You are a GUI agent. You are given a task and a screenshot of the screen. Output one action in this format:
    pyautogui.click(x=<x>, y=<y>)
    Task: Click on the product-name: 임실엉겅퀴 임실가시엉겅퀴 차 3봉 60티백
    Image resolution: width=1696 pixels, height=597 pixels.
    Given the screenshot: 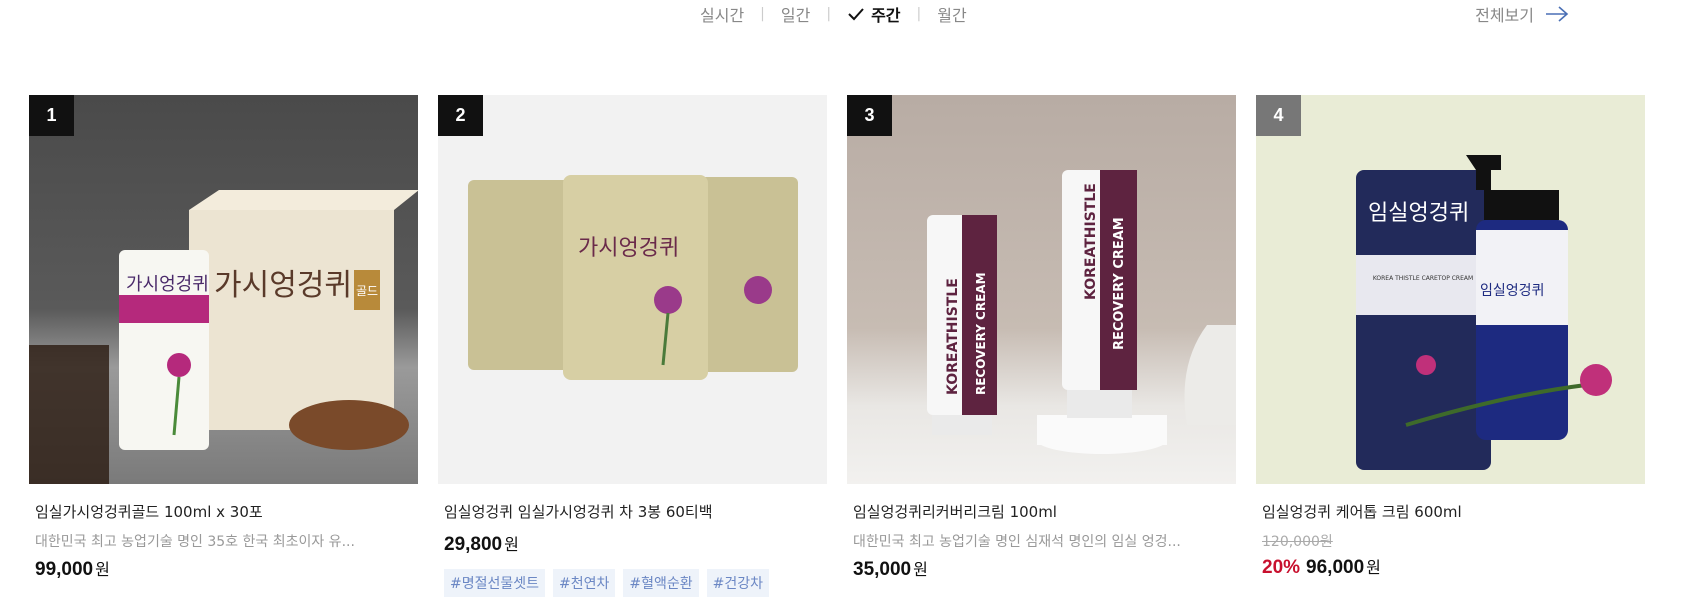 What is the action you would take?
    pyautogui.click(x=632, y=511)
    